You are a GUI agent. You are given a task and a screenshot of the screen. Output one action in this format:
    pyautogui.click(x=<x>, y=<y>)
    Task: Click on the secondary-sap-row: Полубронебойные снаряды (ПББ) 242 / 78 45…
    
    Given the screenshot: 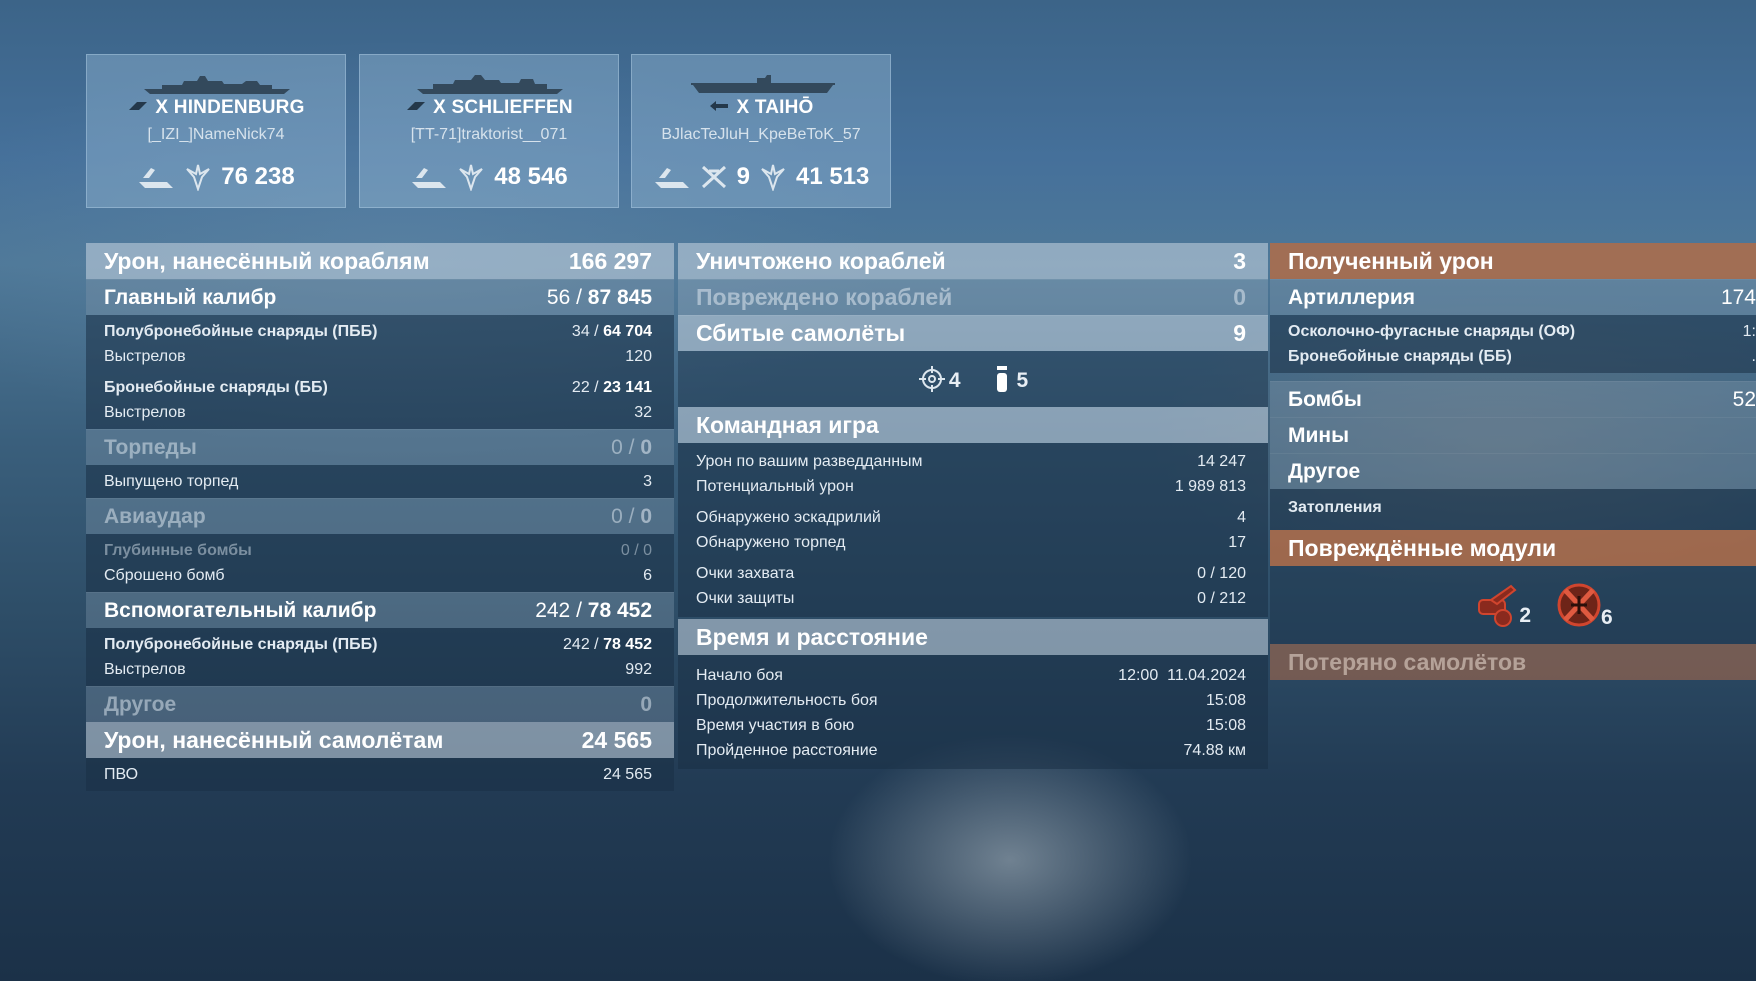 What is the action you would take?
    pyautogui.click(x=378, y=644)
    